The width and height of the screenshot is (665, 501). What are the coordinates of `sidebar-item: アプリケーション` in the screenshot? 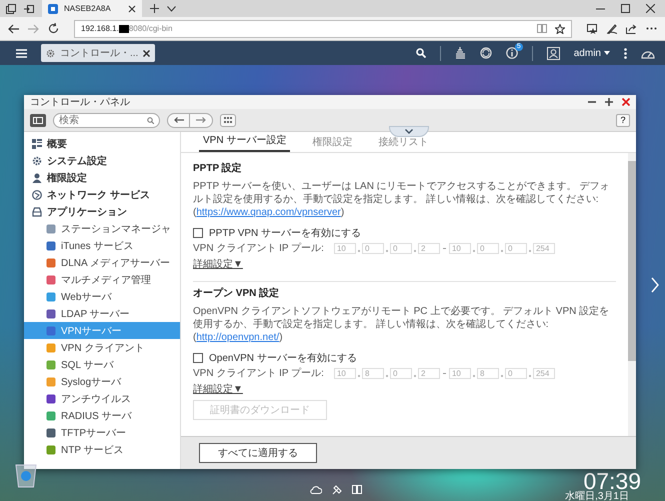 It's located at (102, 211).